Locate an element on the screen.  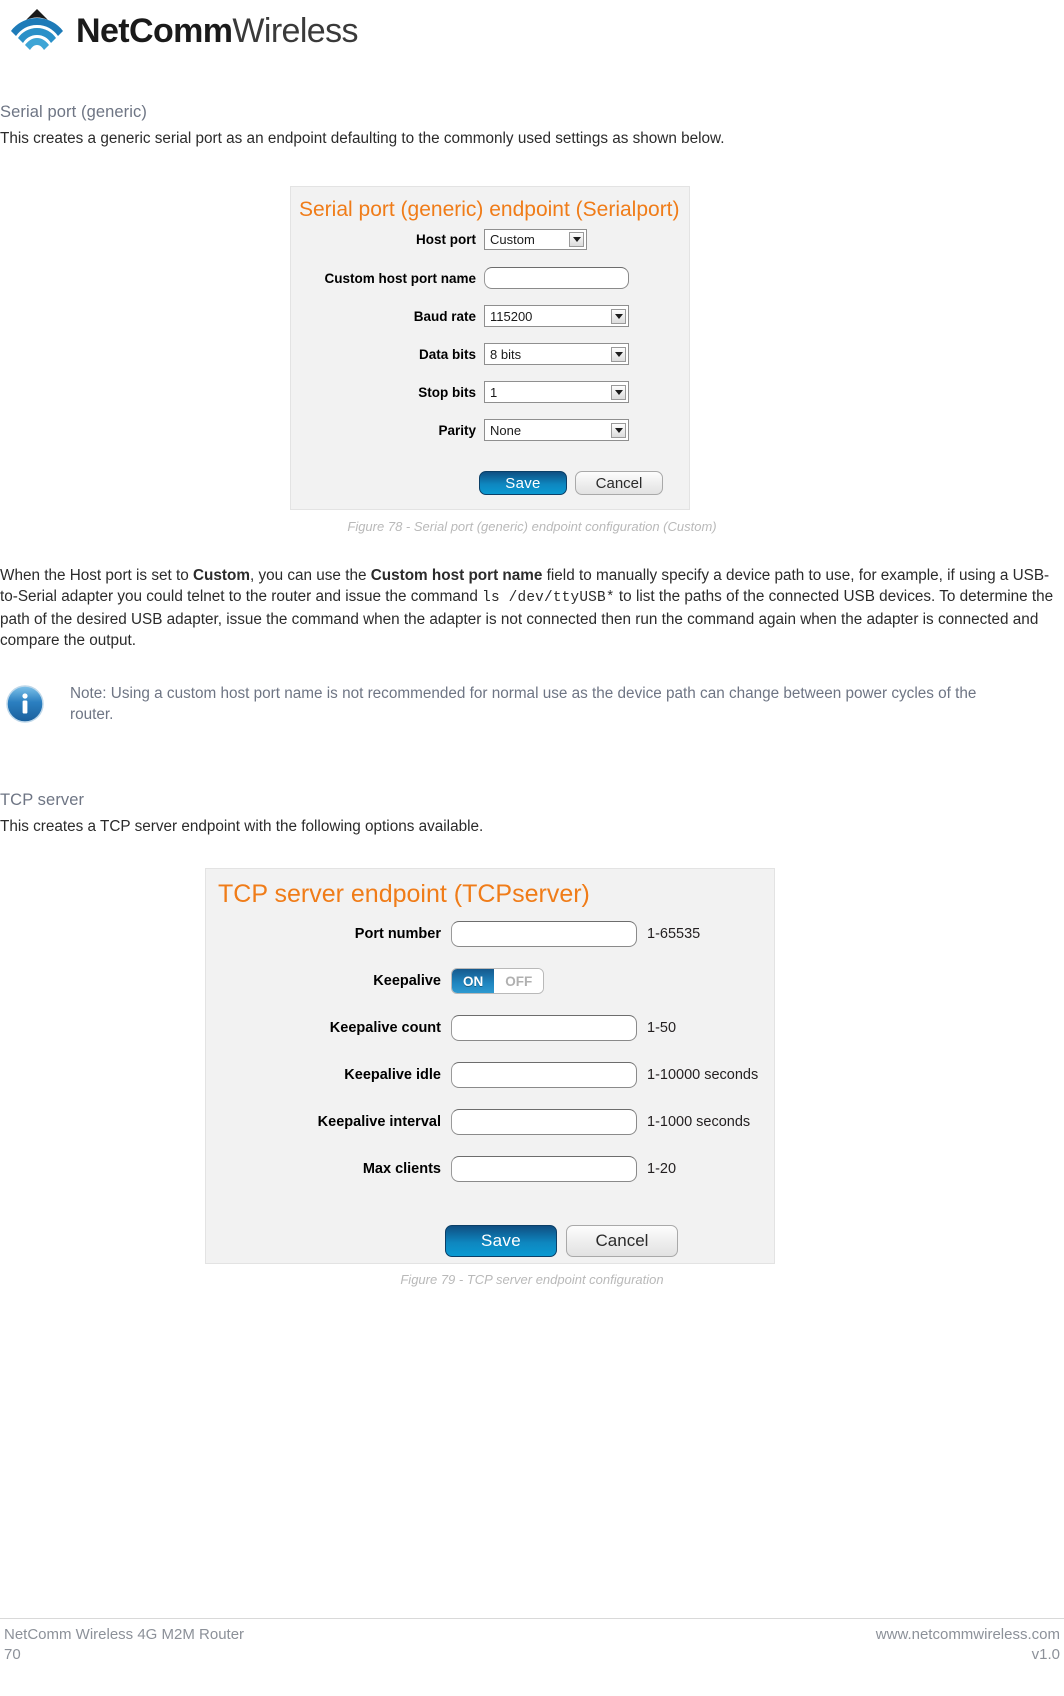
input-keepalive-idle is located at coordinates (544, 1075).